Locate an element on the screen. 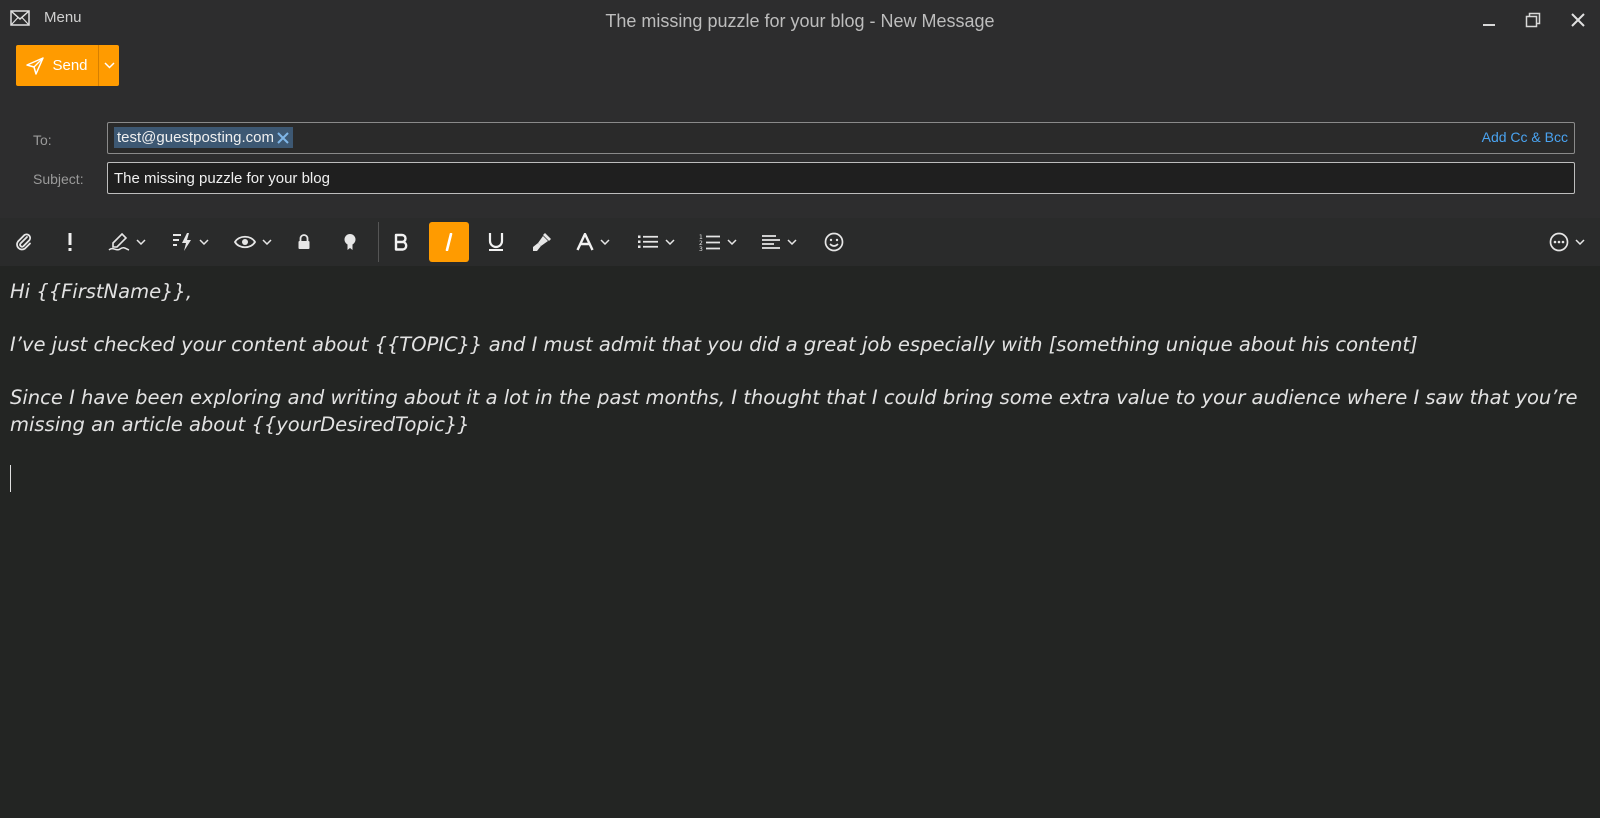  quick-text-button is located at coordinates (190, 242).